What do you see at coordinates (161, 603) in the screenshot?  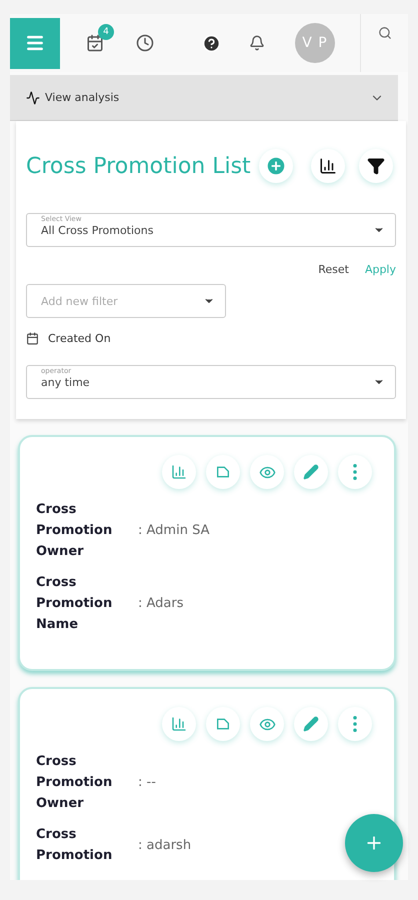 I see `field-value: : Adars` at bounding box center [161, 603].